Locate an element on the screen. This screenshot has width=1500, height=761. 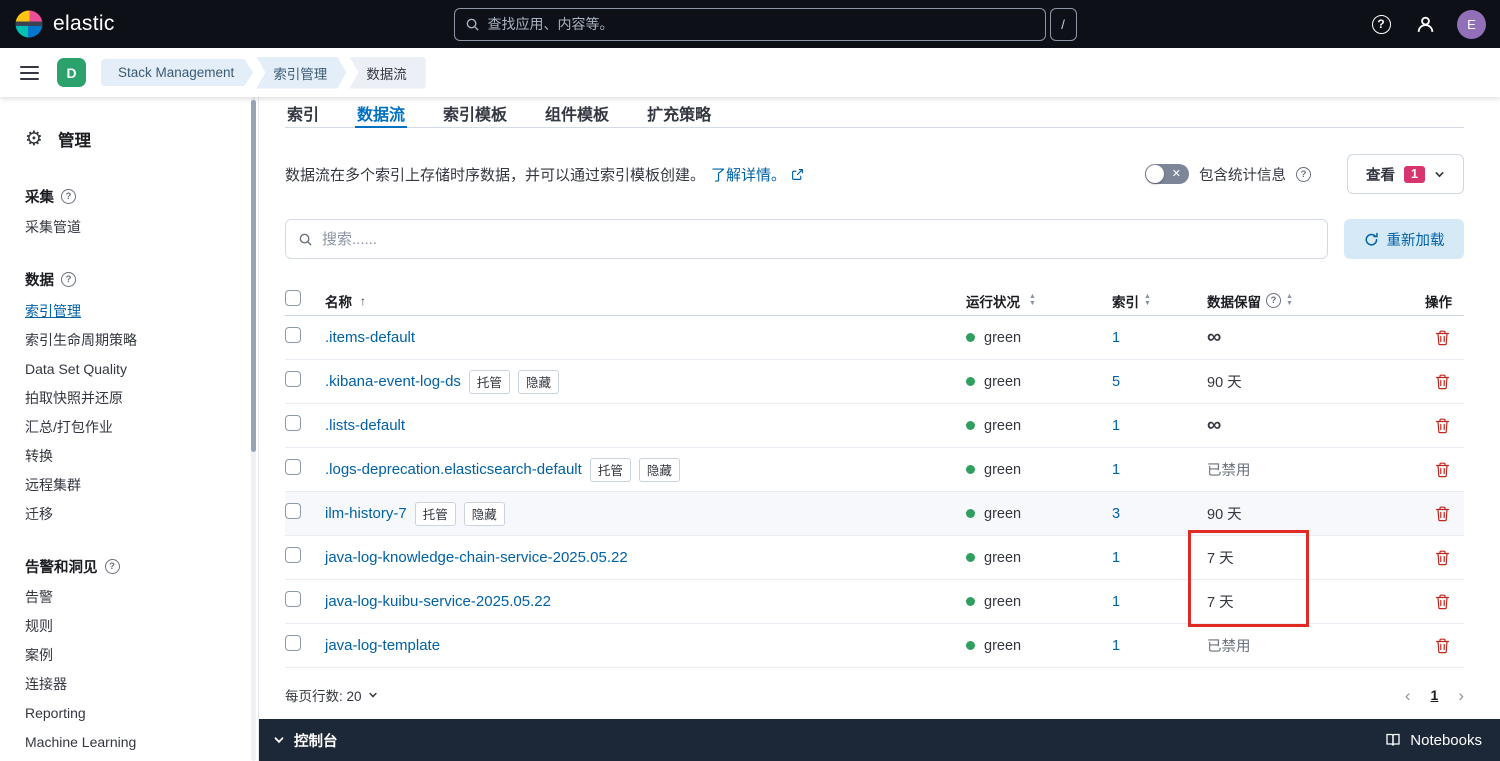
global-search-input is located at coordinates (761, 24).